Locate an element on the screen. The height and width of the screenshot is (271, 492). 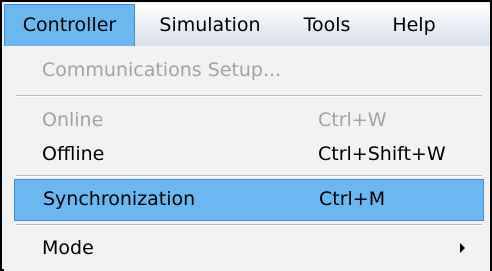
menu-item-shortcut: Ctrl+M is located at coordinates (352, 199).